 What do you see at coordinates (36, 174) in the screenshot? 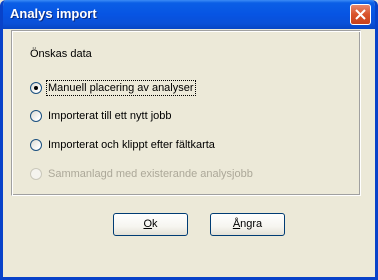
I see `radio-button-disabled` at bounding box center [36, 174].